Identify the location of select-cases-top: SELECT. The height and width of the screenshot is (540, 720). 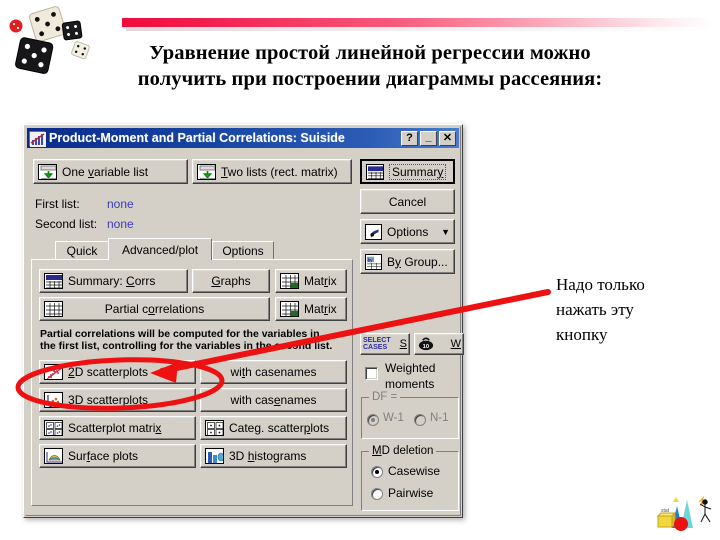
(377, 340).